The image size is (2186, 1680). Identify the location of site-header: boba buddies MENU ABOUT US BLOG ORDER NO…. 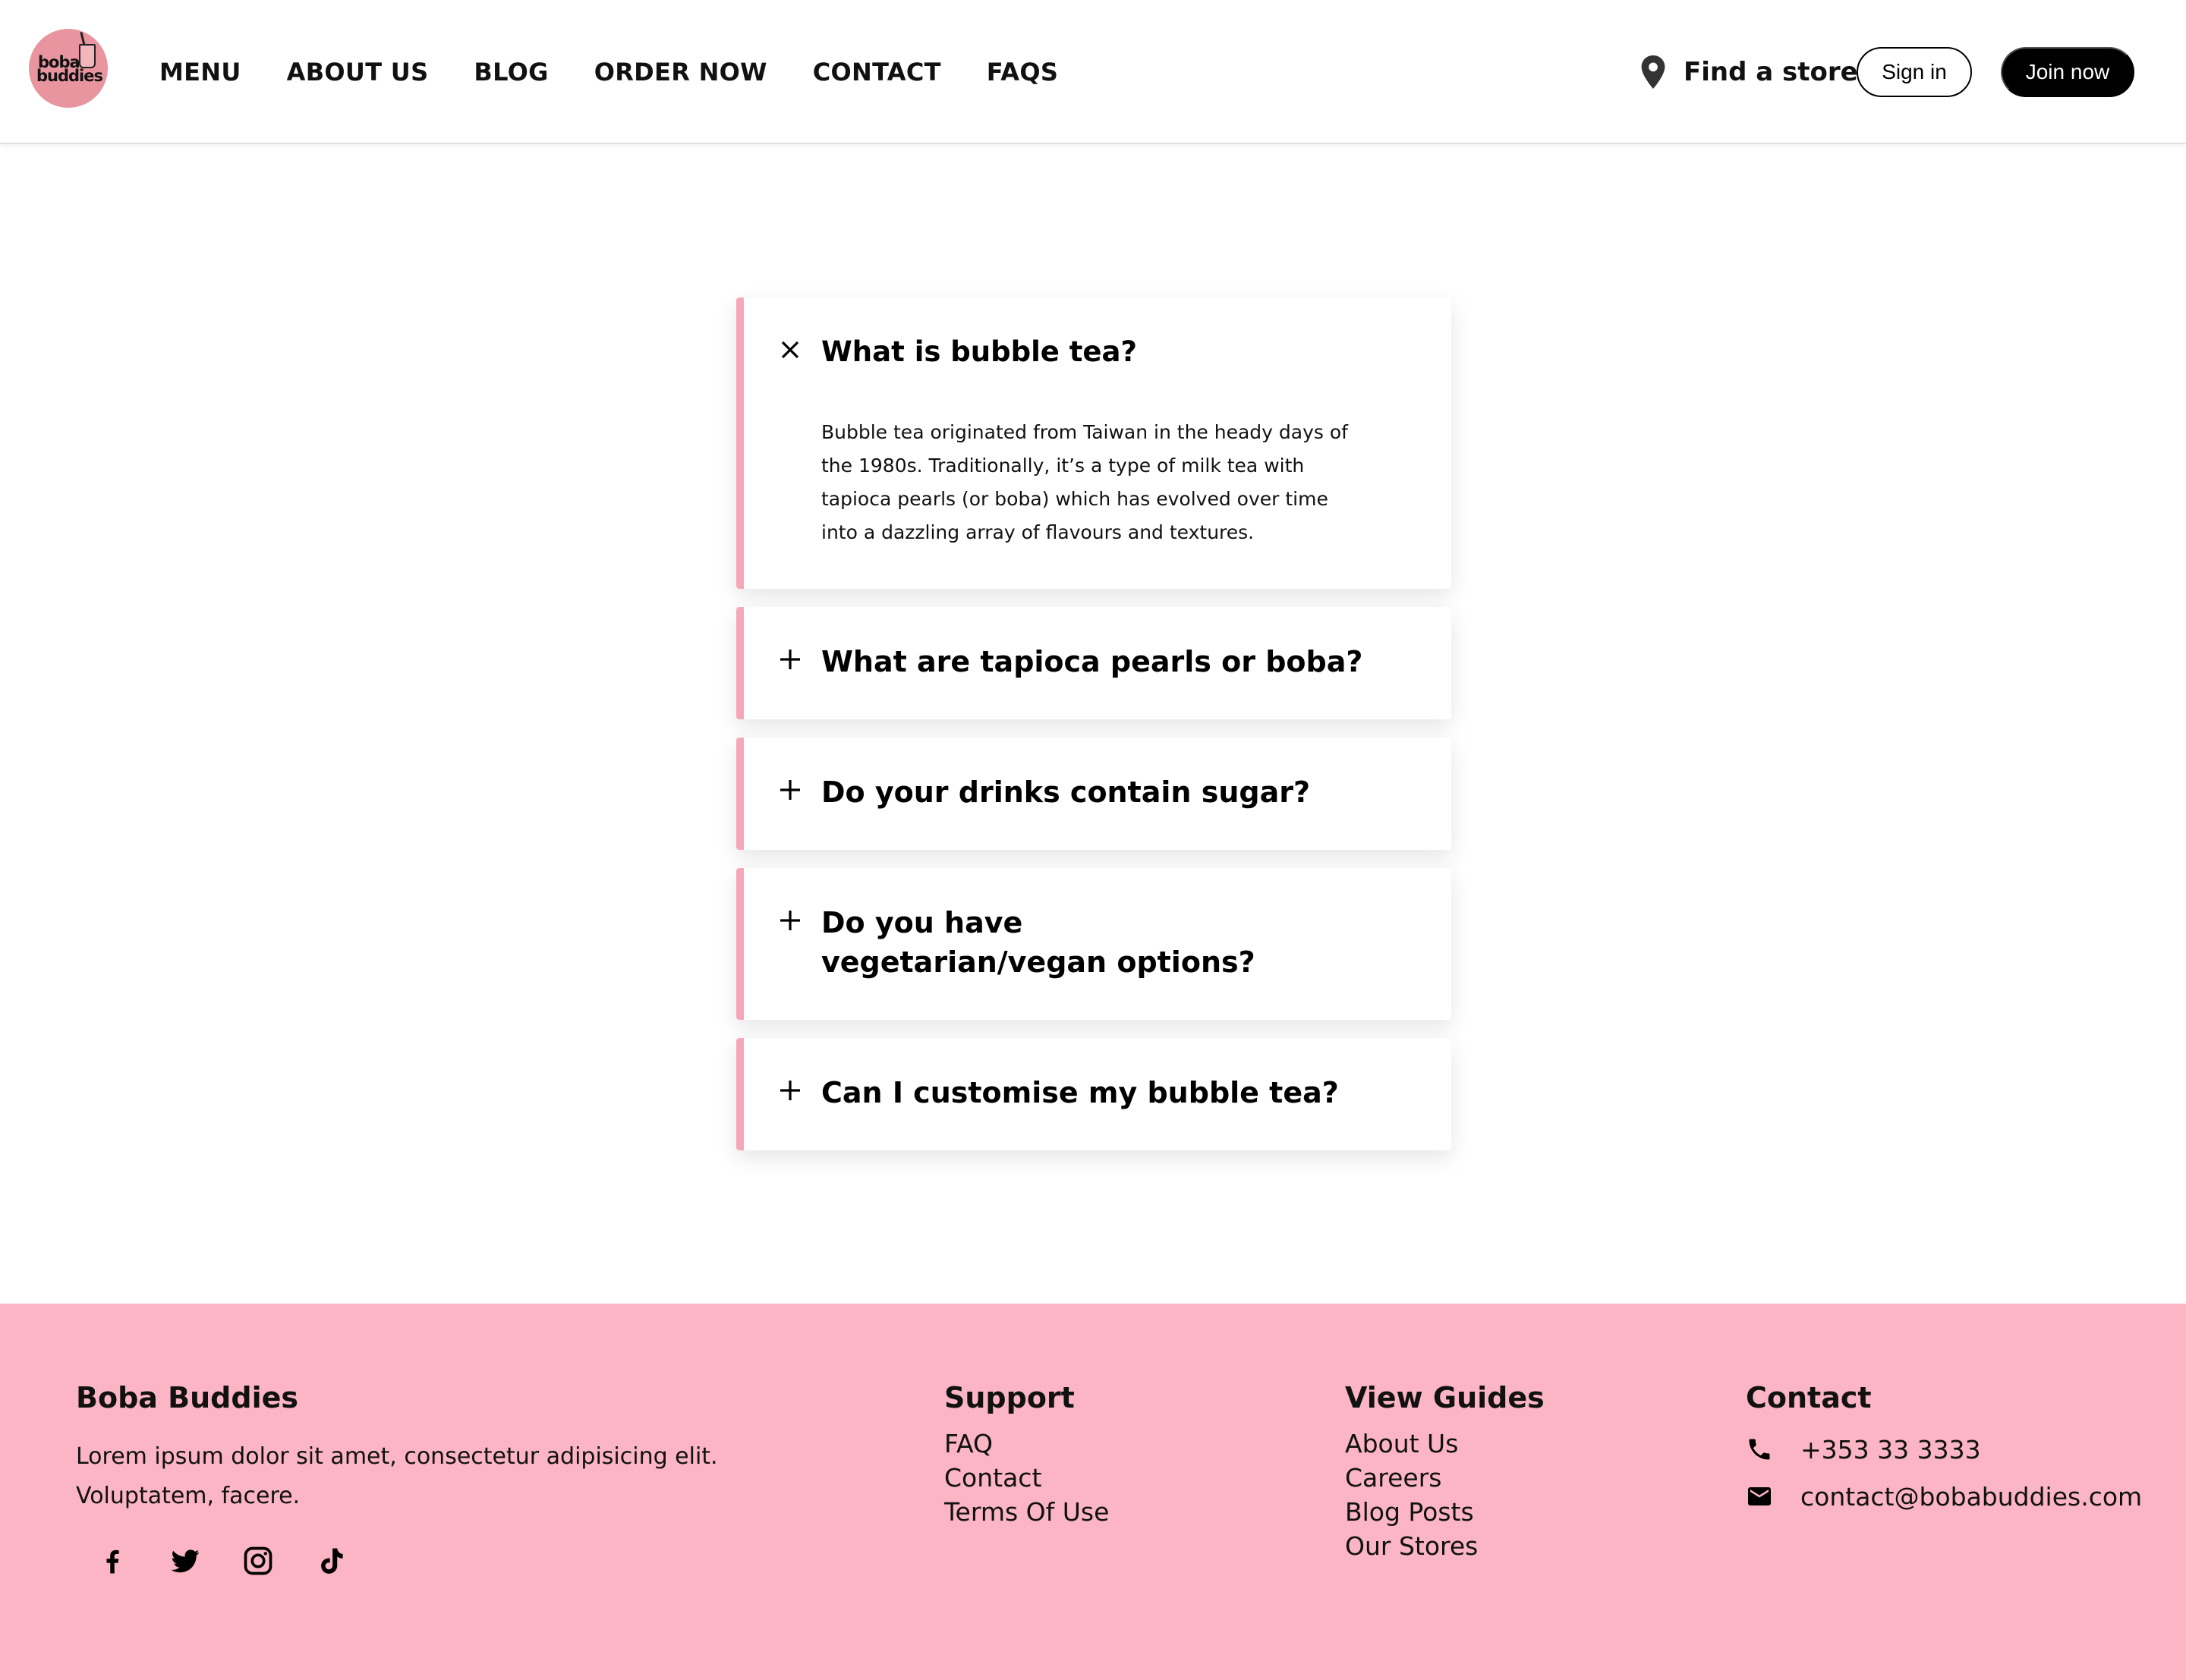
(1093, 72).